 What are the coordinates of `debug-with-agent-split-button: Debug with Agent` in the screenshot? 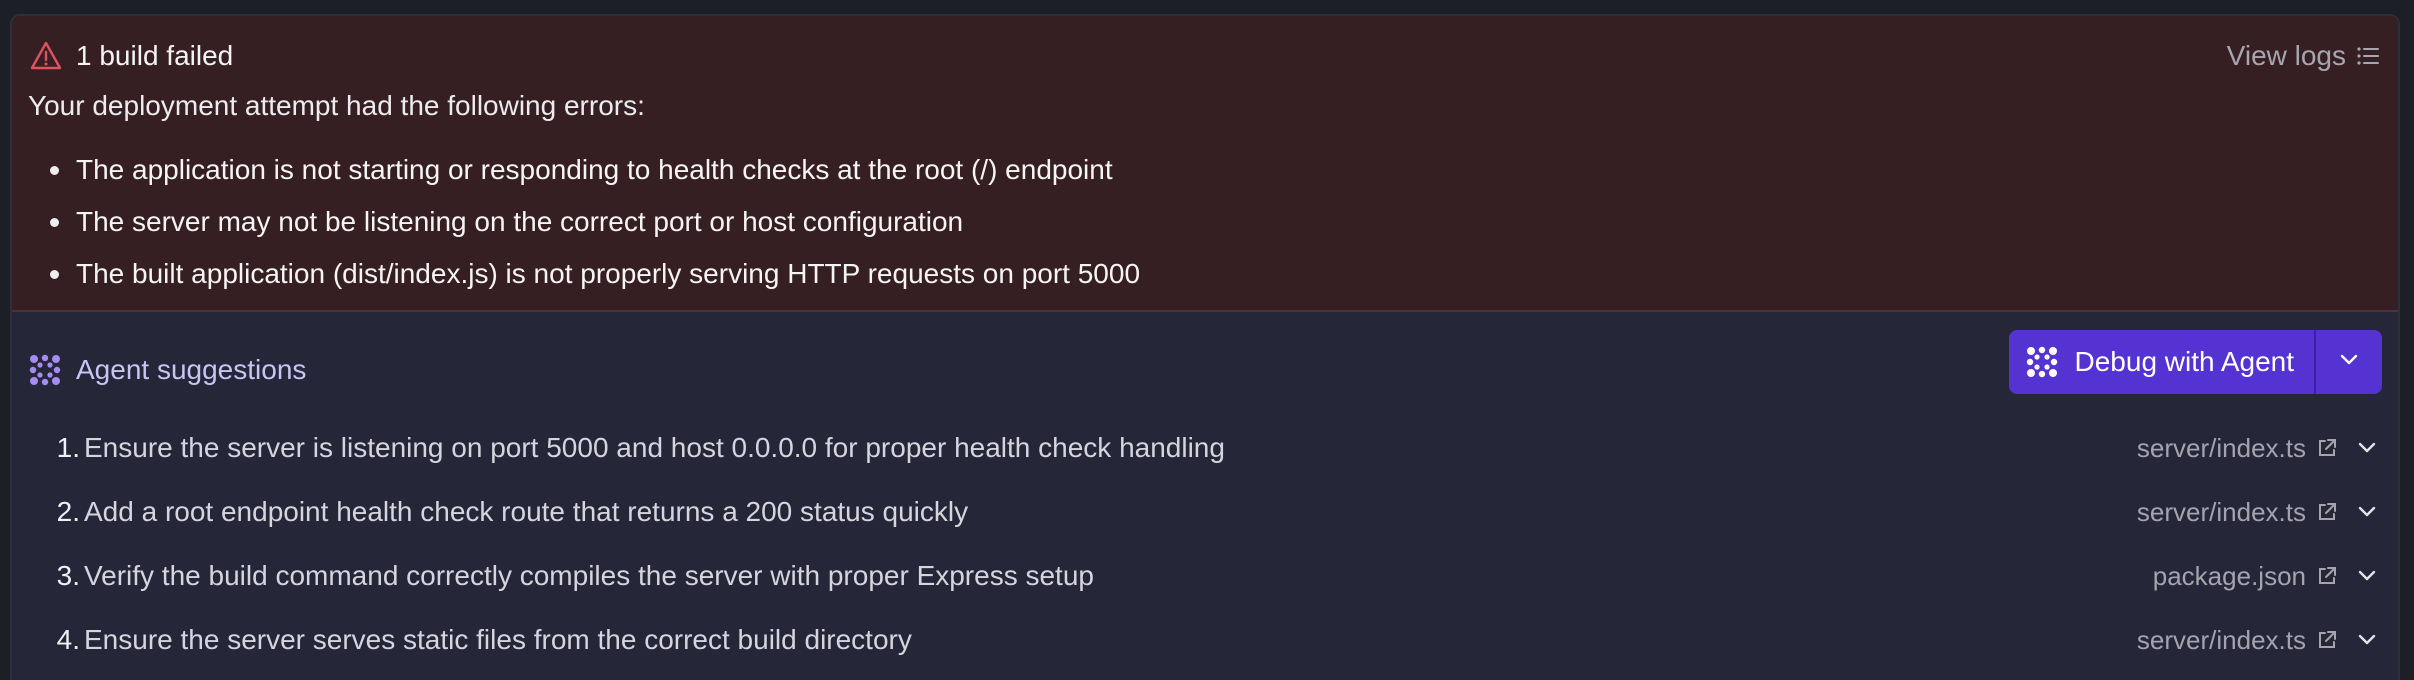 It's located at (2195, 362).